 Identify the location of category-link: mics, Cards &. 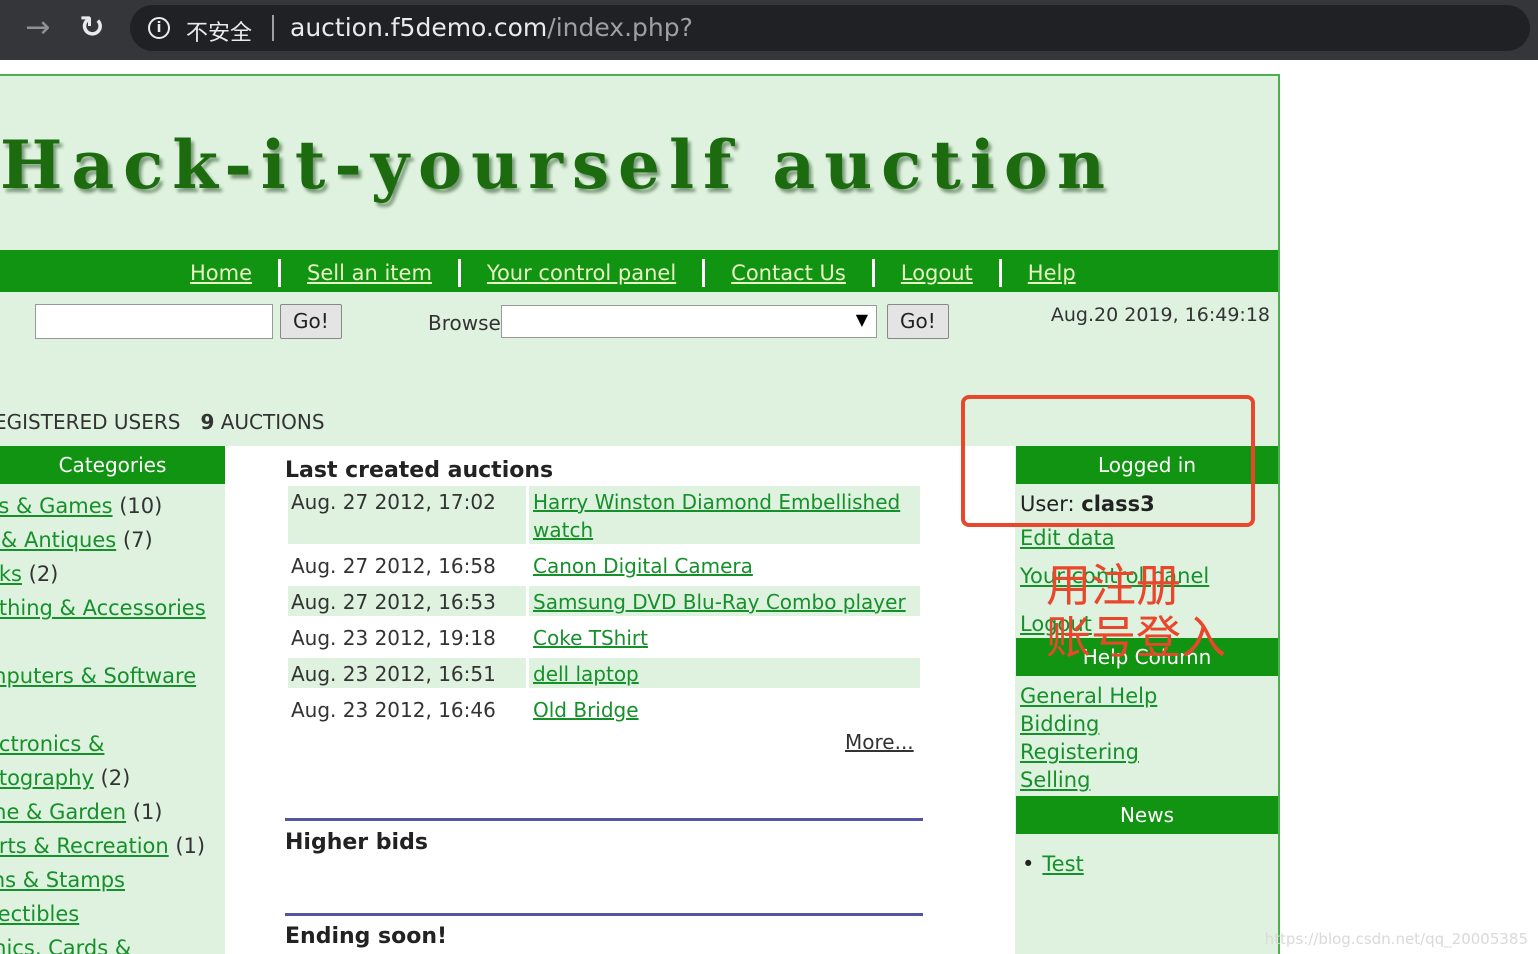
(65, 945).